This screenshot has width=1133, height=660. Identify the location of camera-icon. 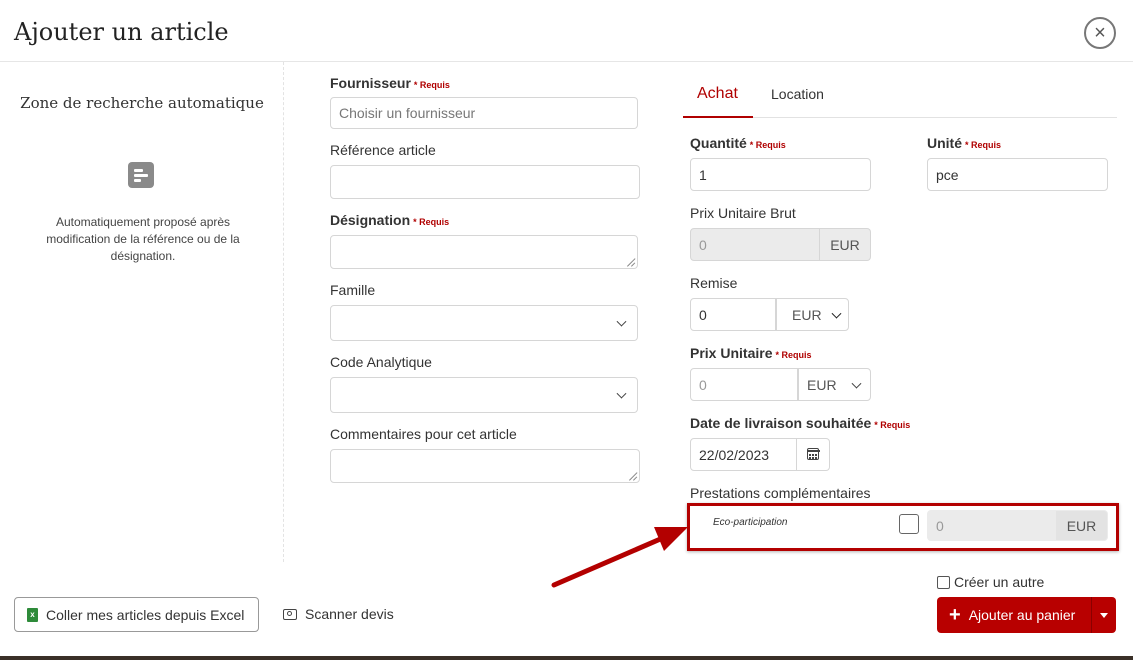
(290, 614).